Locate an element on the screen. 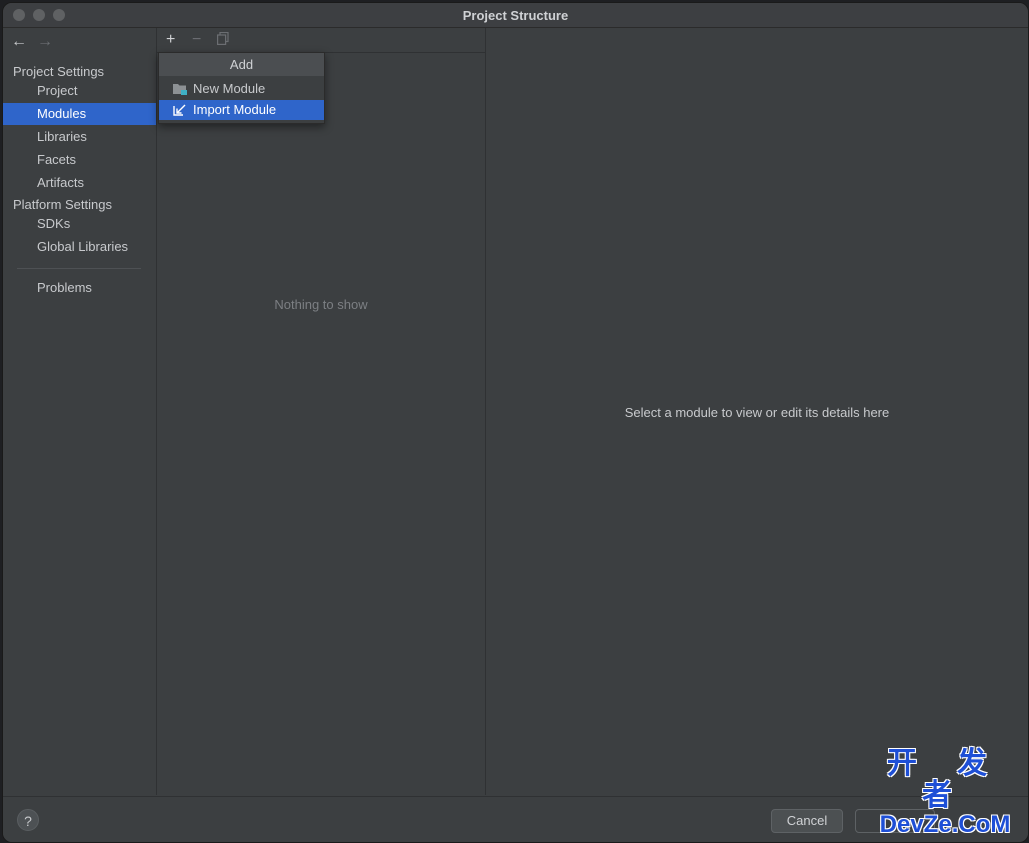  copy-icon is located at coordinates (223, 40).